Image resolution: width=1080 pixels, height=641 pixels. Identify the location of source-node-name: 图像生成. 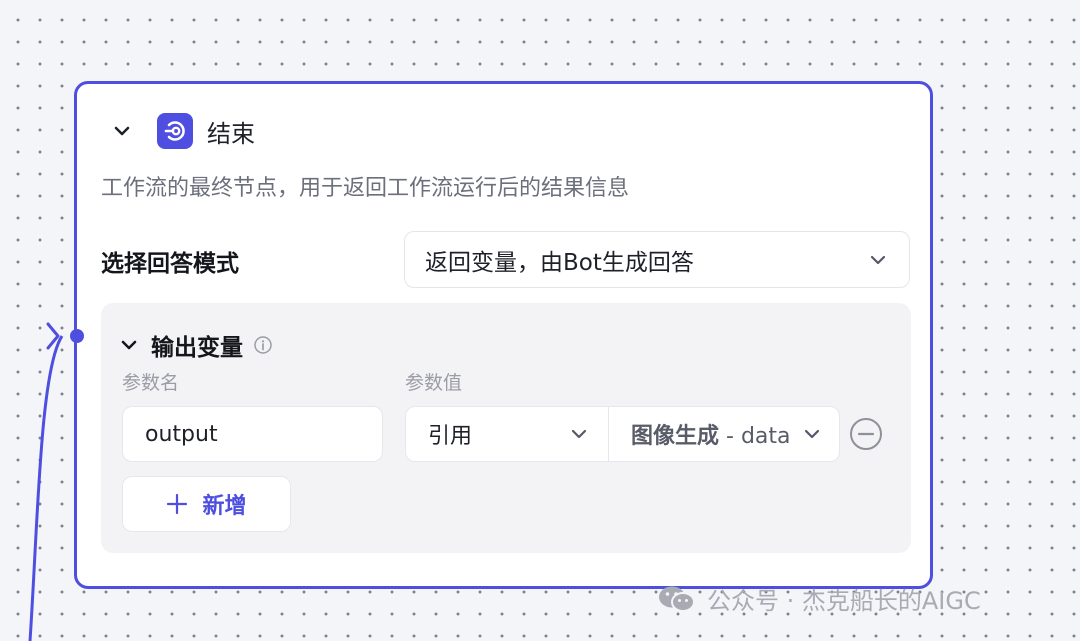
(675, 436).